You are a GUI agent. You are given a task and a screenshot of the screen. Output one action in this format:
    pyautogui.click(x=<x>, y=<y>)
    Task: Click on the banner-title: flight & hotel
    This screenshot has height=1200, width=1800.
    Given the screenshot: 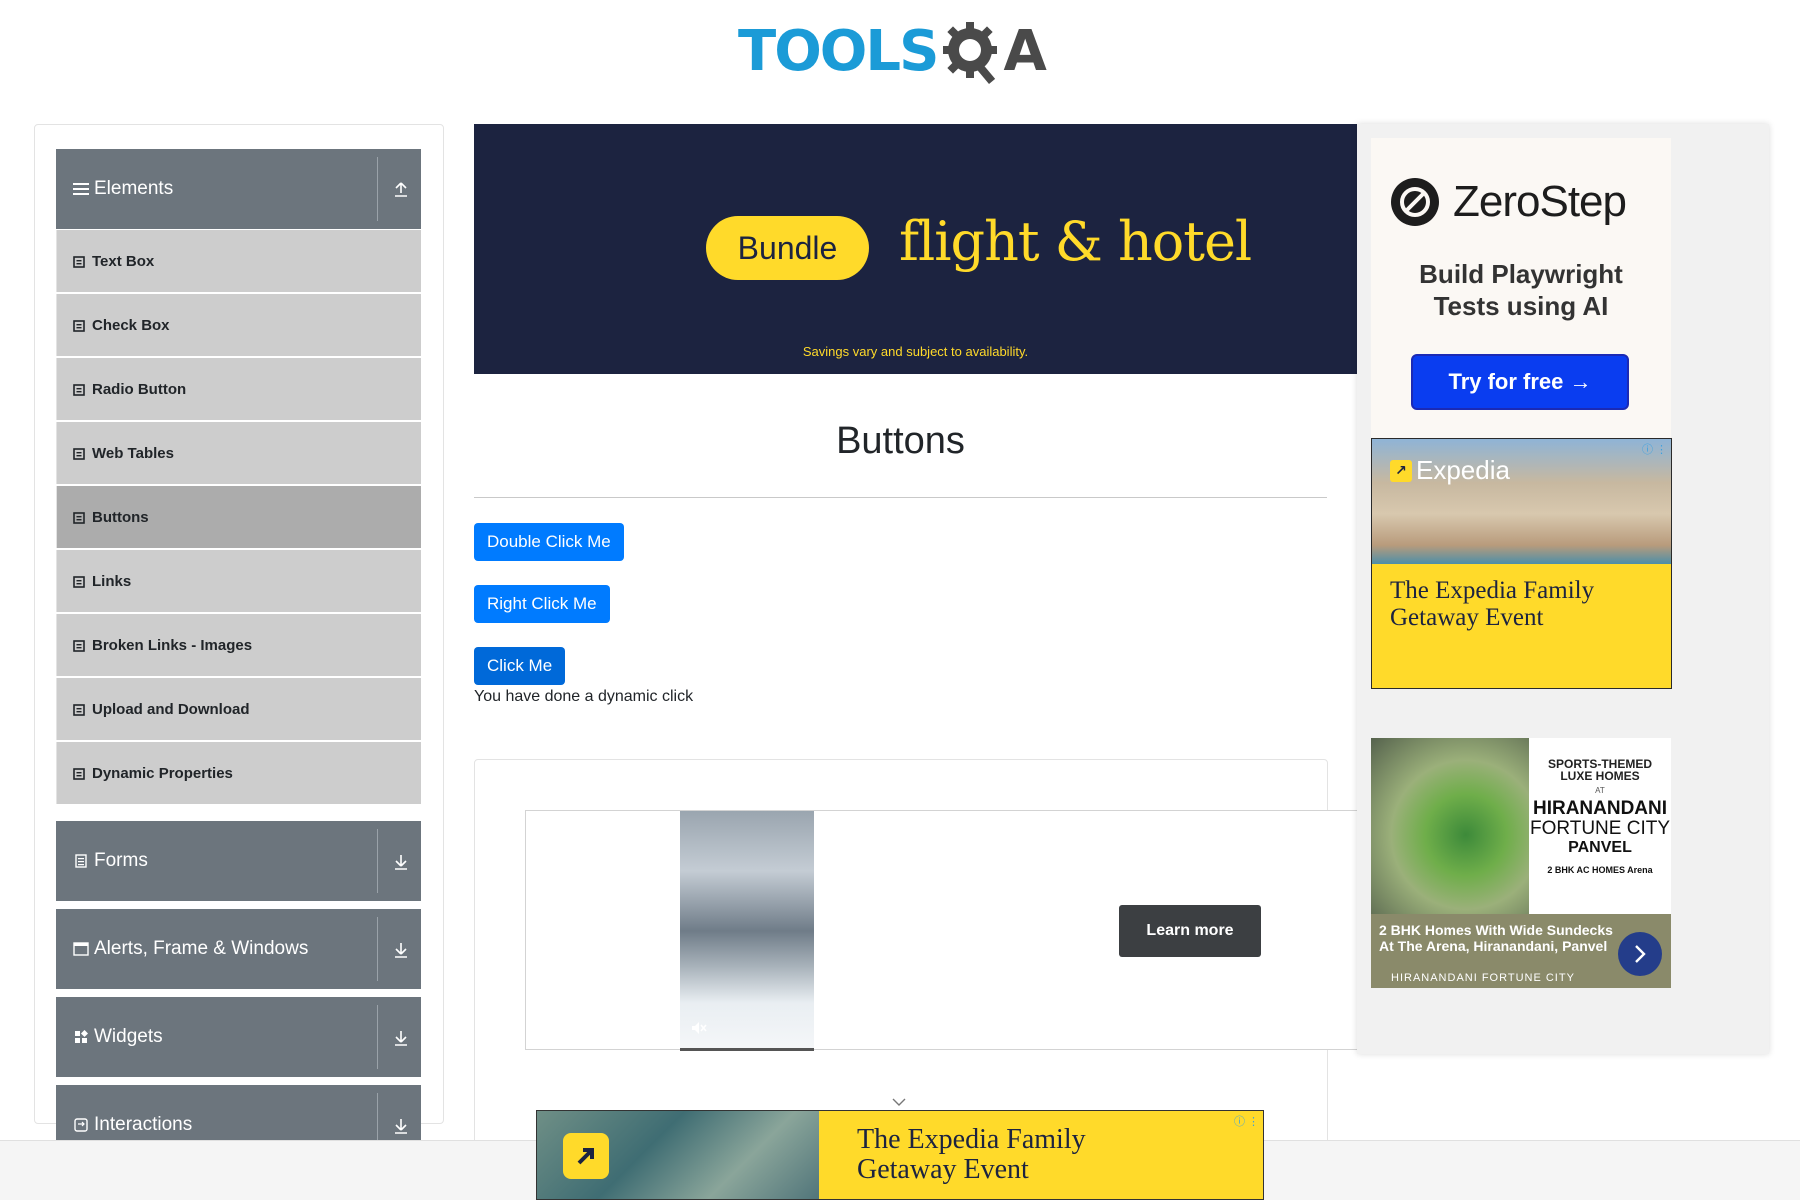 What is the action you would take?
    pyautogui.click(x=1075, y=241)
    